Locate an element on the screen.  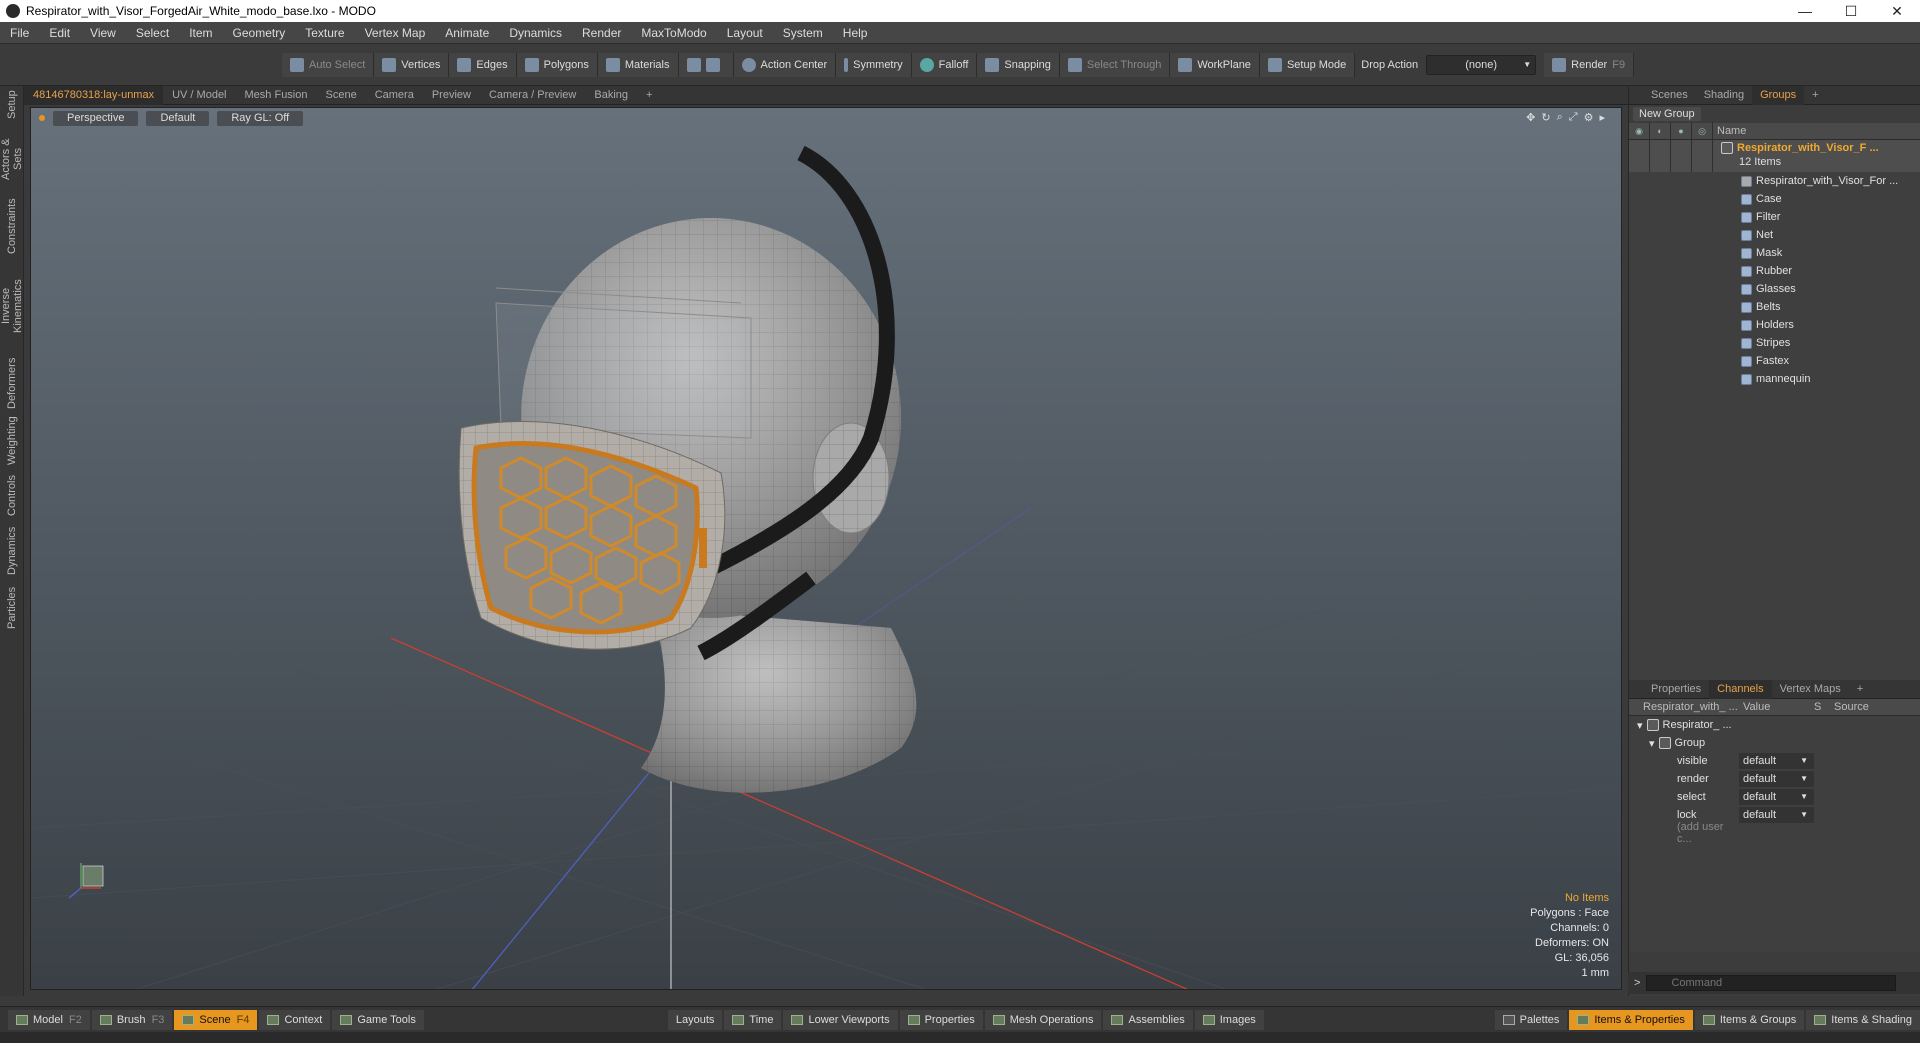
menu-geometry: Geometry is located at coordinates (259, 33).